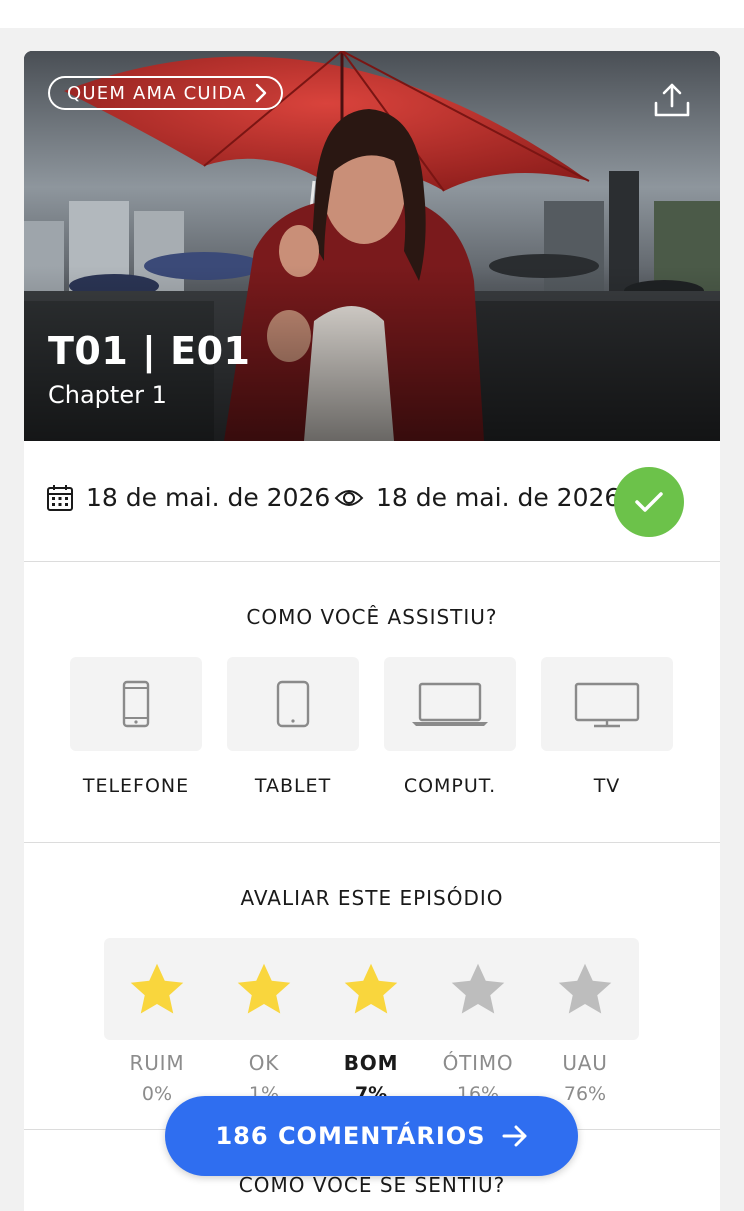 The width and height of the screenshot is (744, 1211). Describe the element at coordinates (672, 101) in the screenshot. I see `share-icon` at that location.